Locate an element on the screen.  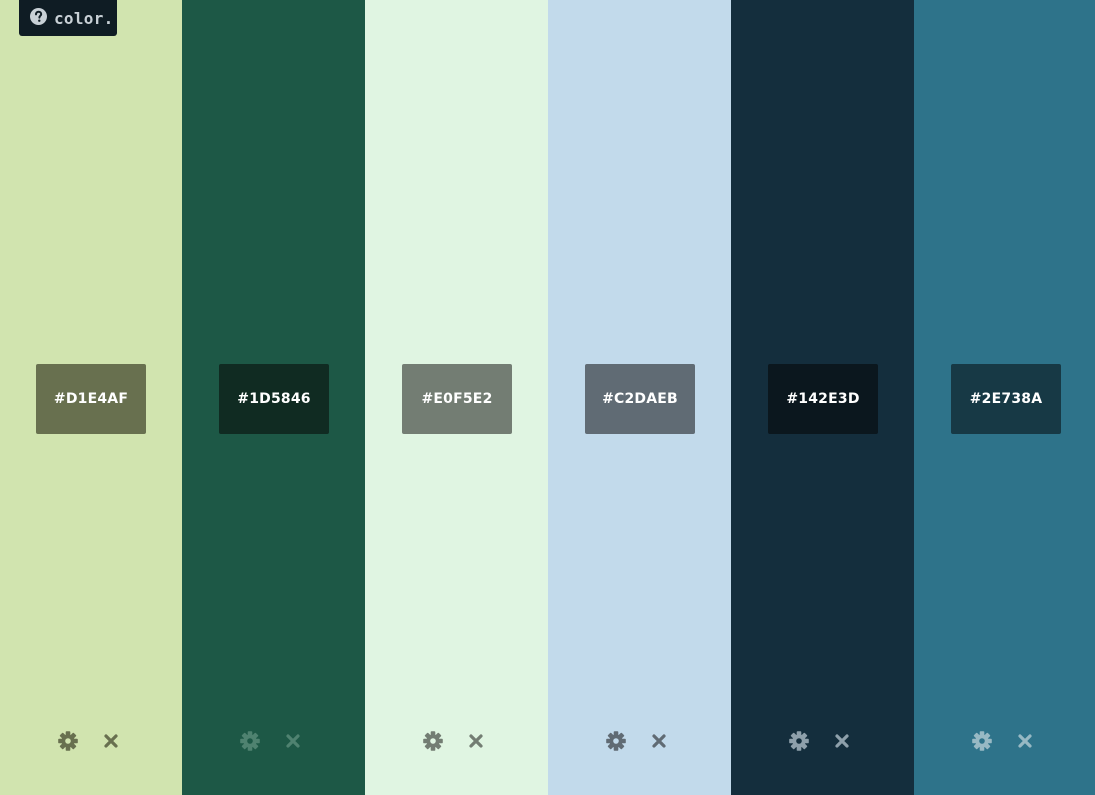
hex-code-label: #1D5846 is located at coordinates (274, 399).